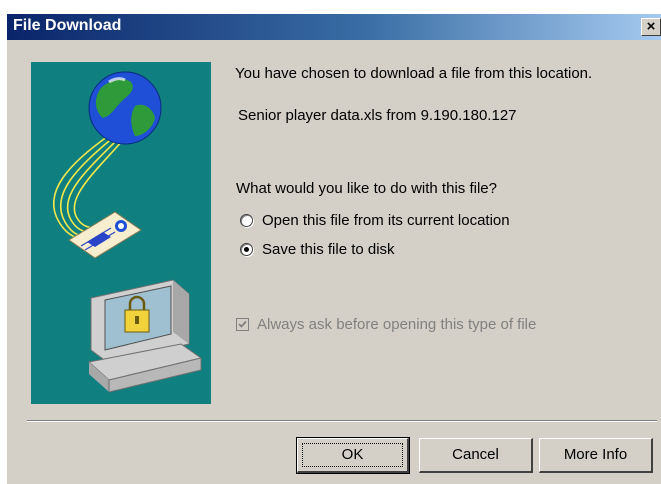  I want to click on close-button: ×, so click(651, 27).